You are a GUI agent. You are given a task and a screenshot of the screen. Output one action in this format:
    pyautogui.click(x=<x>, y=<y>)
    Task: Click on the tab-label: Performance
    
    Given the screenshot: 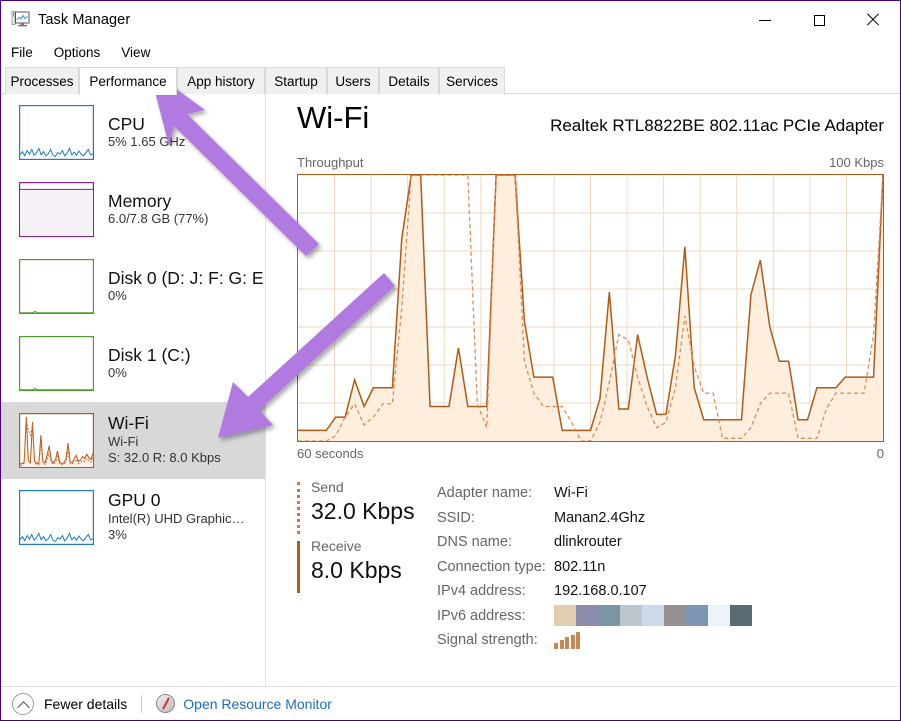 What is the action you would take?
    pyautogui.click(x=128, y=81)
    